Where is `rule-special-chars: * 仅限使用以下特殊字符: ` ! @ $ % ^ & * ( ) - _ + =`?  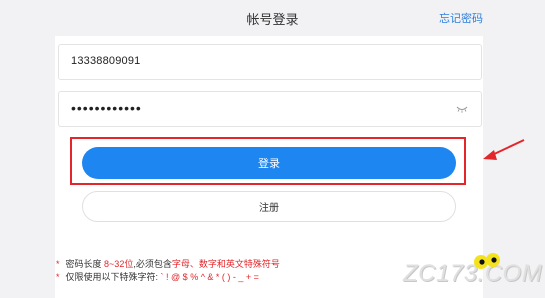 rule-special-chars: * 仅限使用以下特殊字符: ` ! @ $ % ^ & * ( ) - _ + = is located at coordinates (157, 277).